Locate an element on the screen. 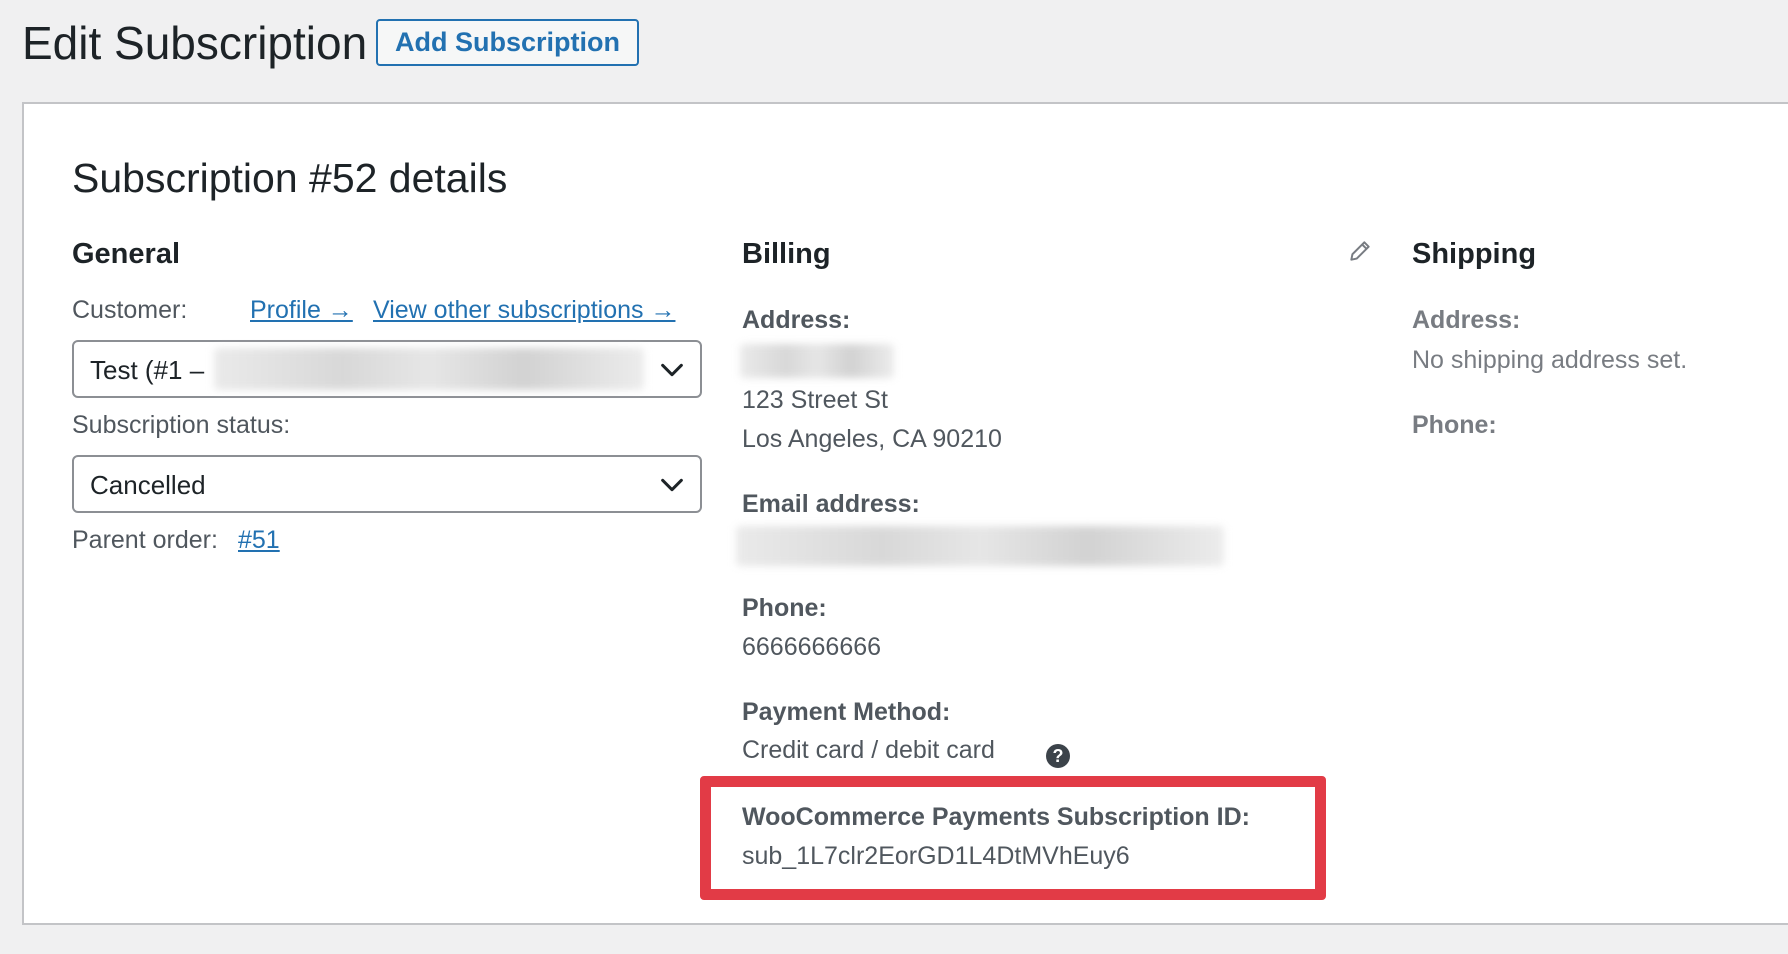 The width and height of the screenshot is (1788, 954). billing-phone-value: 6666666666 is located at coordinates (812, 647).